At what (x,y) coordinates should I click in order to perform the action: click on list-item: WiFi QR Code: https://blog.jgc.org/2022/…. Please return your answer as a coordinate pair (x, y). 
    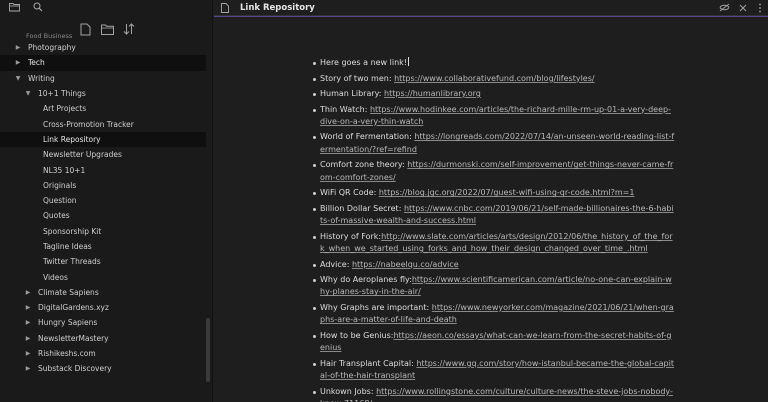
    Looking at the image, I should click on (494, 193).